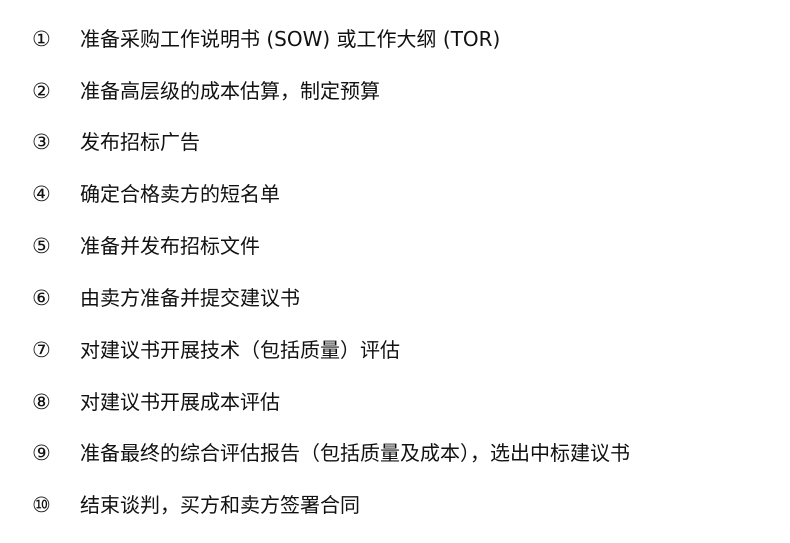  What do you see at coordinates (41, 298) in the screenshot?
I see `step-number: ⑥` at bounding box center [41, 298].